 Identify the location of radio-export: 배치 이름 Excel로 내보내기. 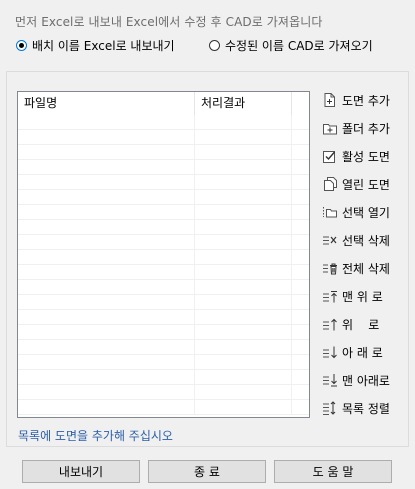
(95, 45).